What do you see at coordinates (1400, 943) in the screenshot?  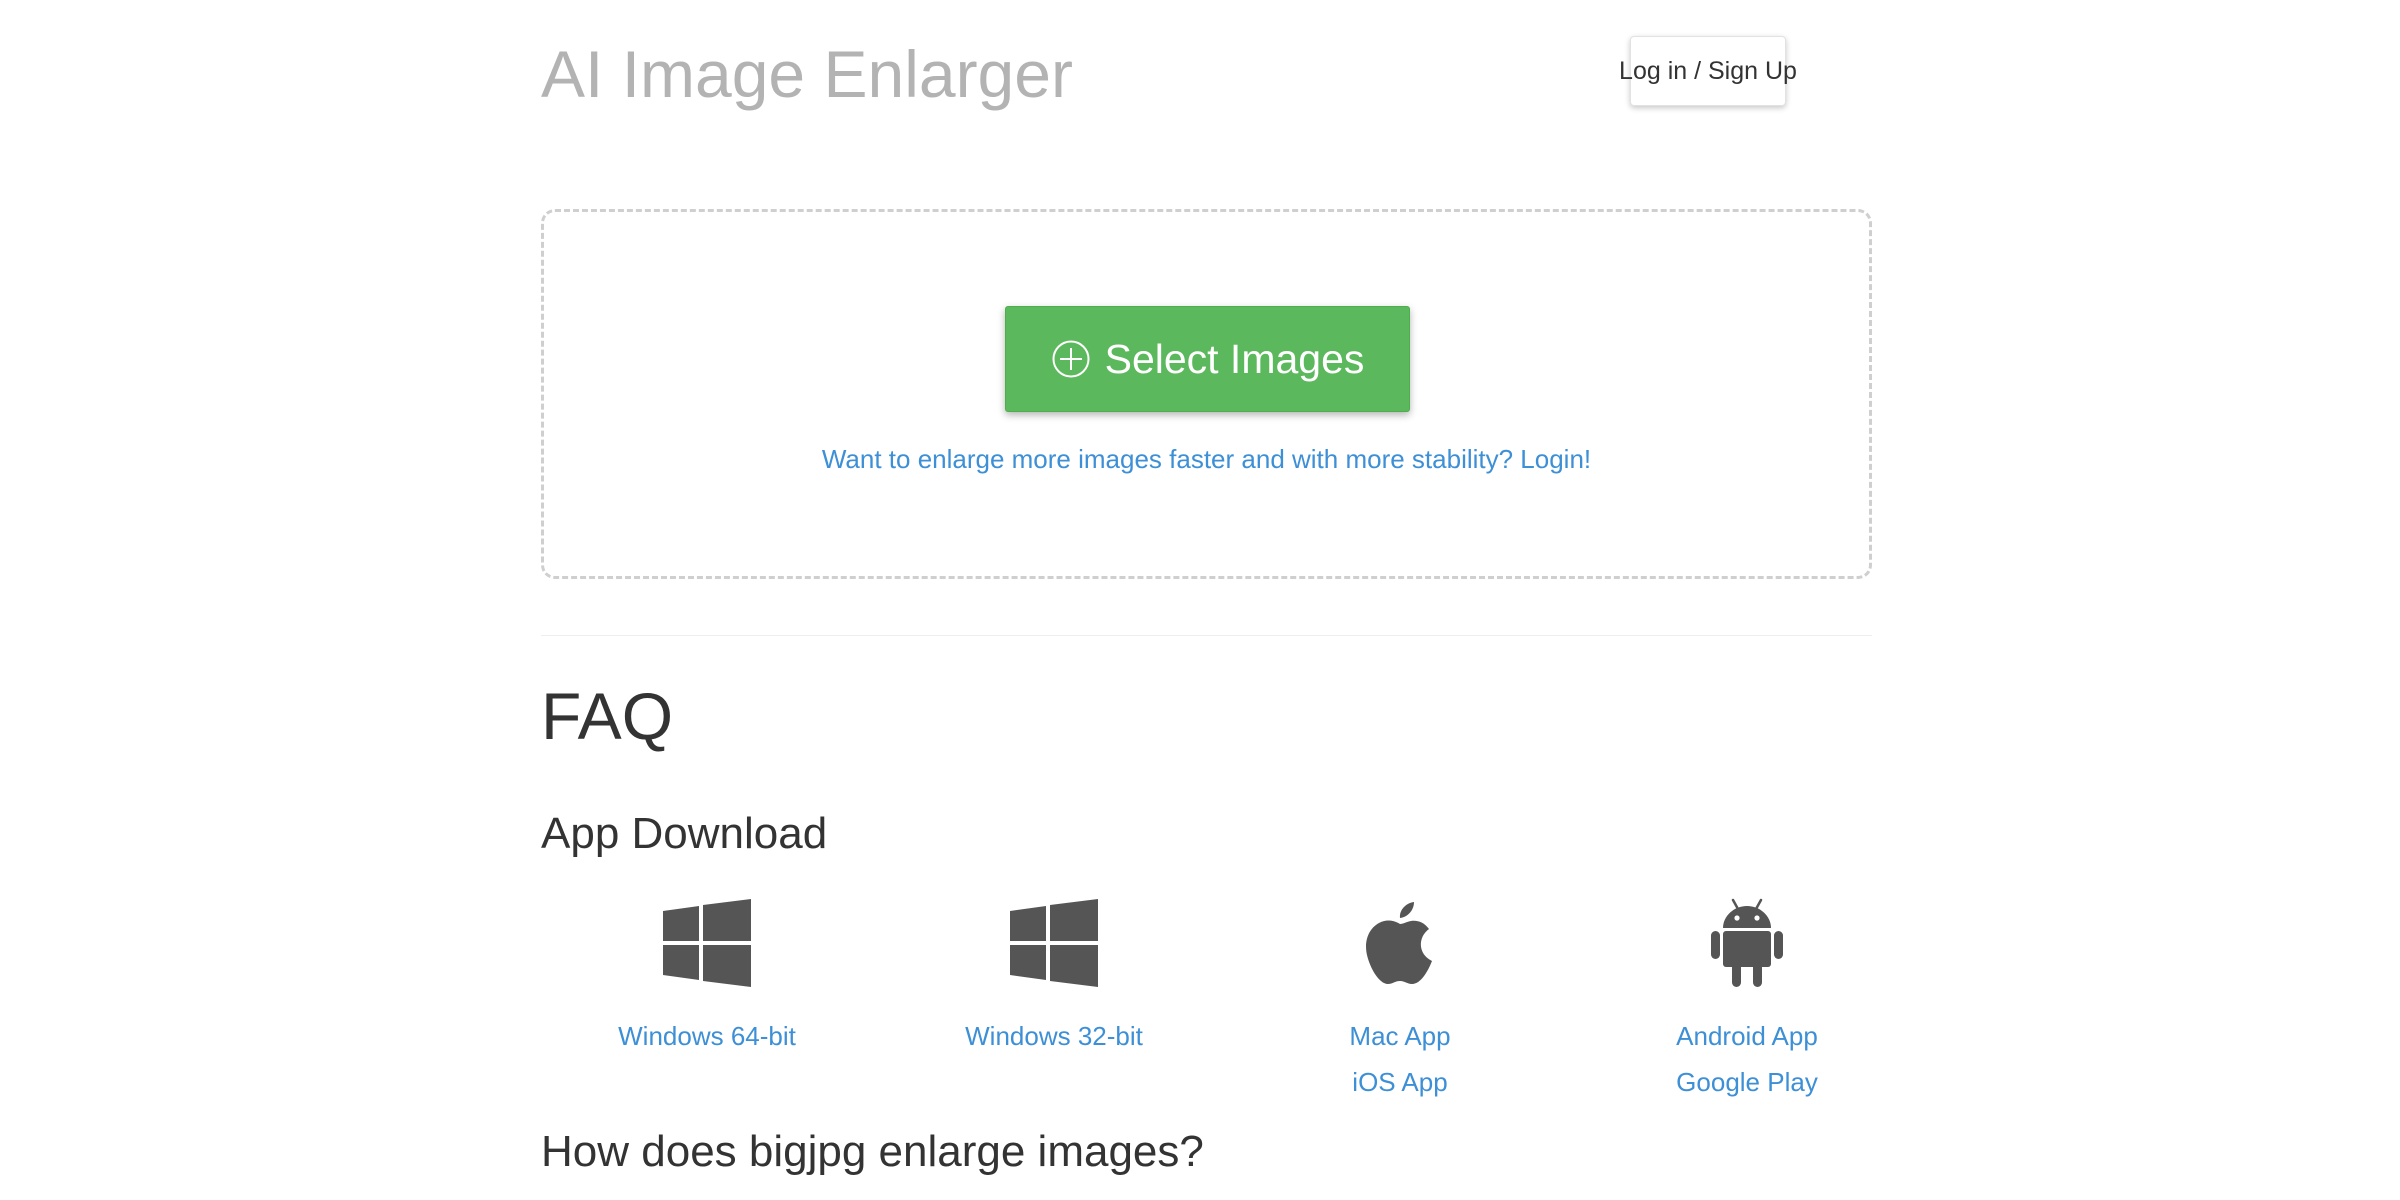 I see `apple-icon` at bounding box center [1400, 943].